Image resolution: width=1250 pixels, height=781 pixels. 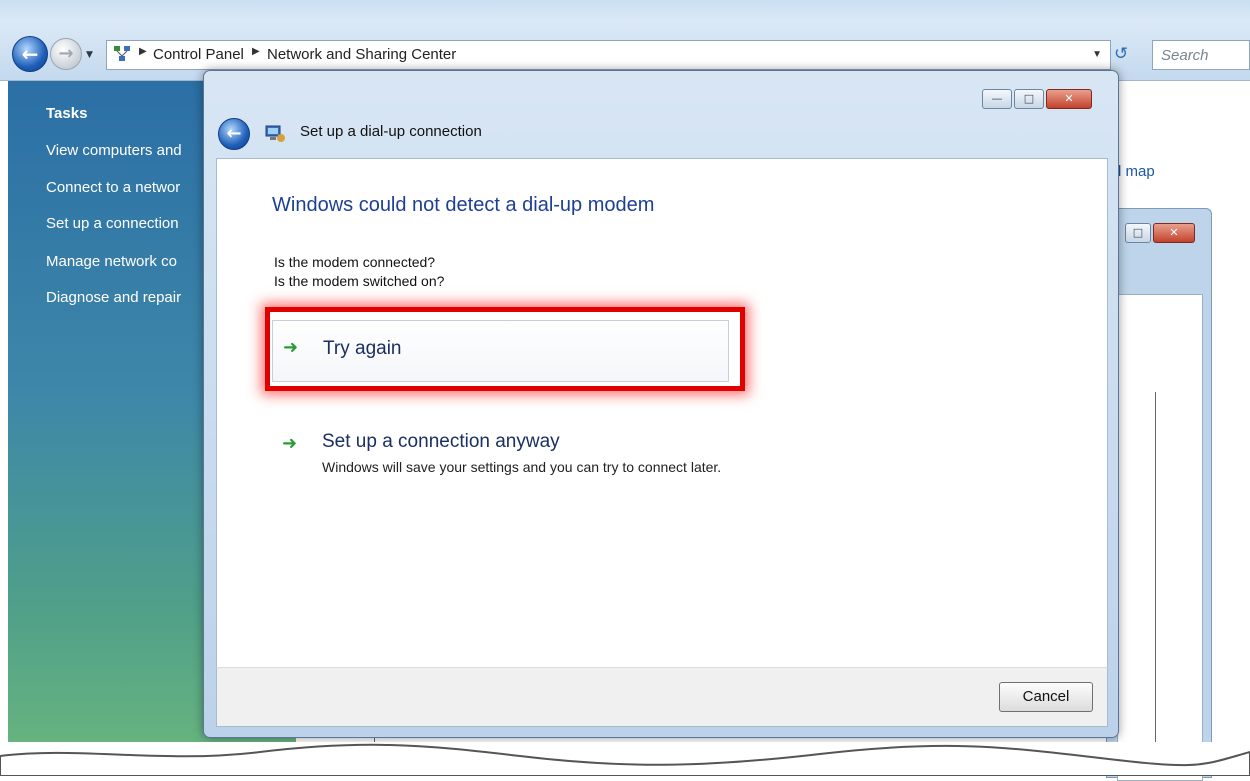 What do you see at coordinates (997, 99) in the screenshot?
I see `minimize-icon: —` at bounding box center [997, 99].